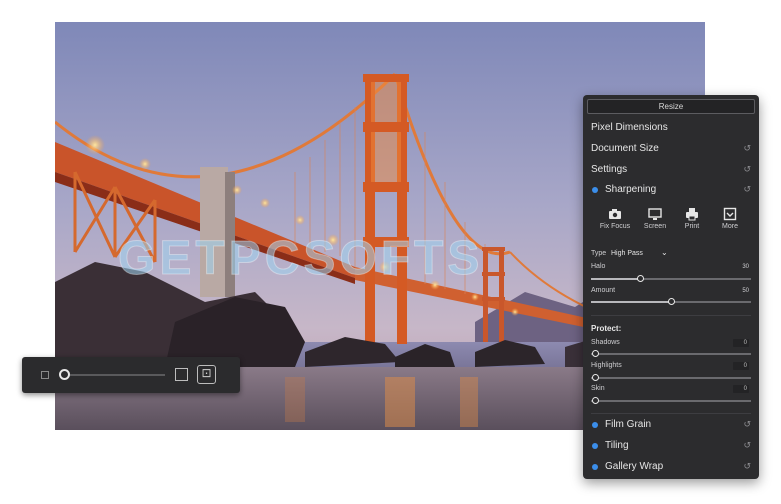 This screenshot has height=504, width=781. Describe the element at coordinates (64, 374) in the screenshot. I see `zoom-slider-knob` at that location.